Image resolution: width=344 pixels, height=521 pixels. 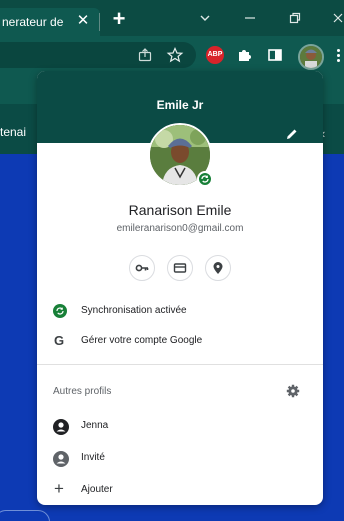 I want to click on bookmark-star-icon, so click(x=175, y=55).